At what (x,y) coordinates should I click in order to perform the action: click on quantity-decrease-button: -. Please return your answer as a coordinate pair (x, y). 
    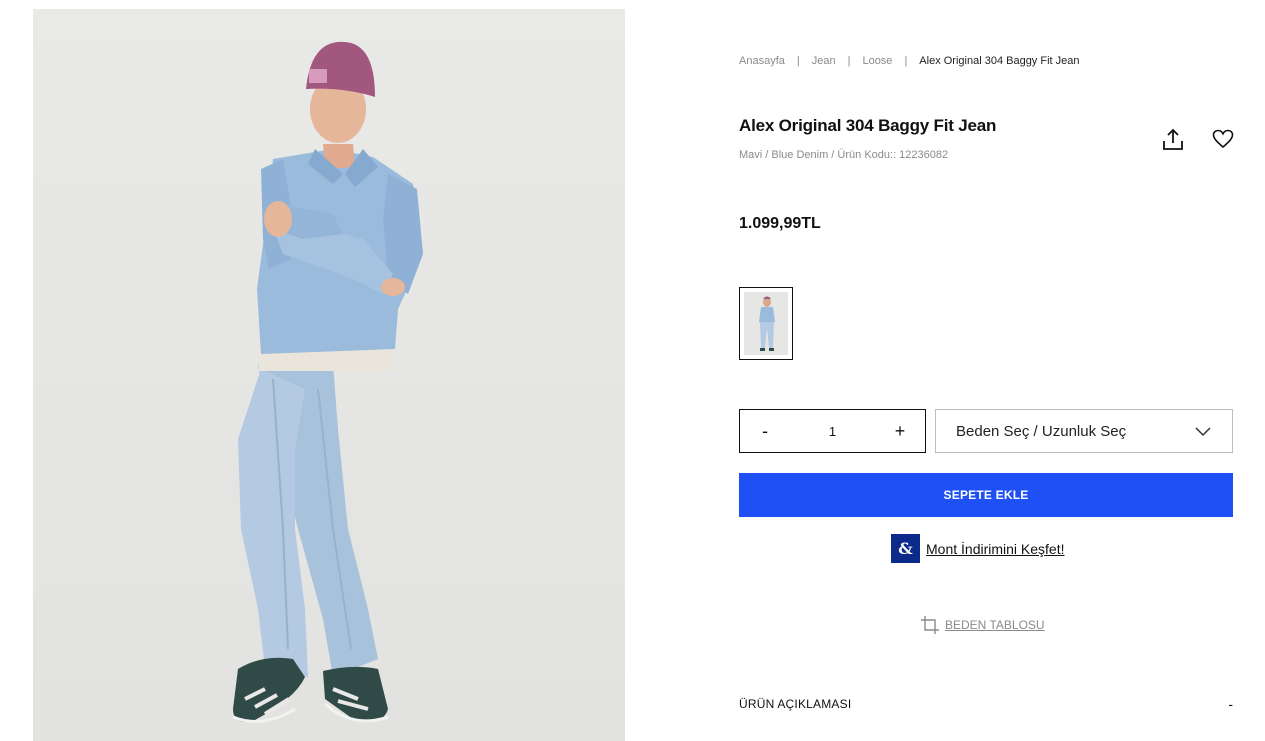
    Looking at the image, I should click on (765, 431).